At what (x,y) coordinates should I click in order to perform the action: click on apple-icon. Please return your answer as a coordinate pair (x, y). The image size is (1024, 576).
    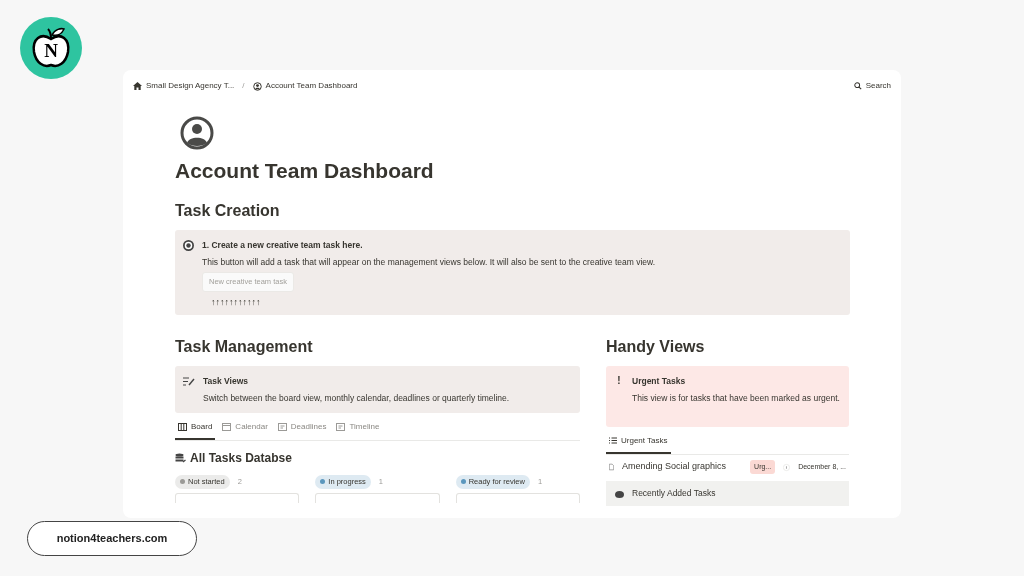
    Looking at the image, I should click on (51, 48).